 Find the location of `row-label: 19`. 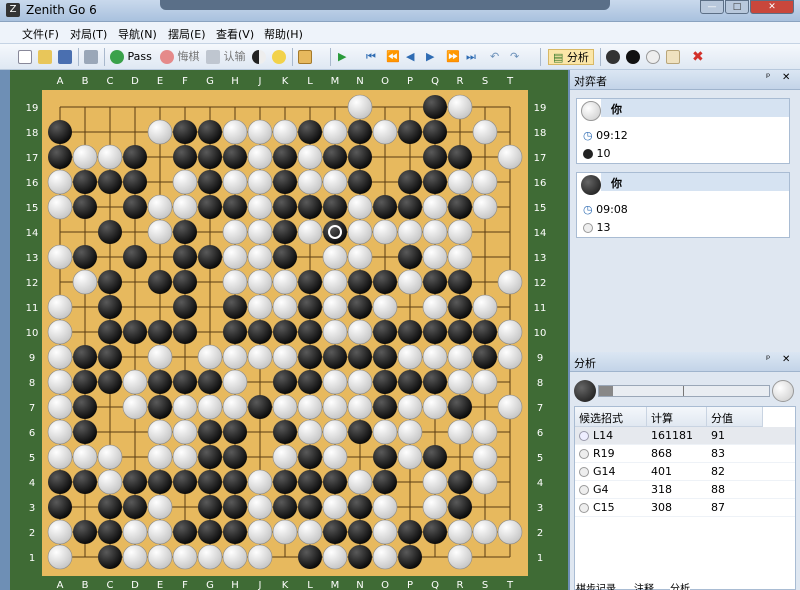

row-label: 19 is located at coordinates (32, 108).